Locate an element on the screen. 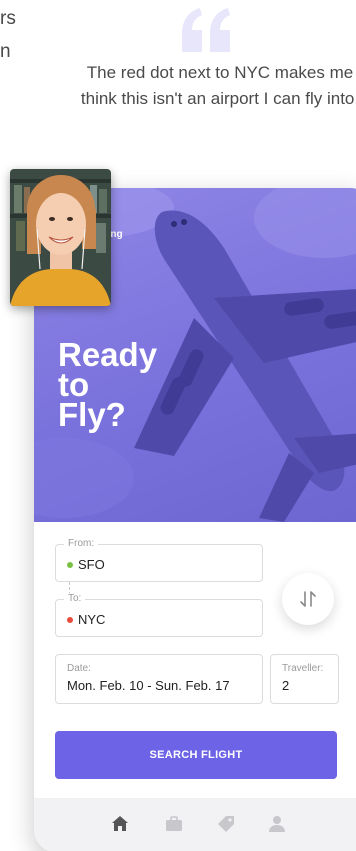 The image size is (356, 851). date-field: Date: Mon. Feb. 10 - Sun. Feb. 17 is located at coordinates (159, 679).